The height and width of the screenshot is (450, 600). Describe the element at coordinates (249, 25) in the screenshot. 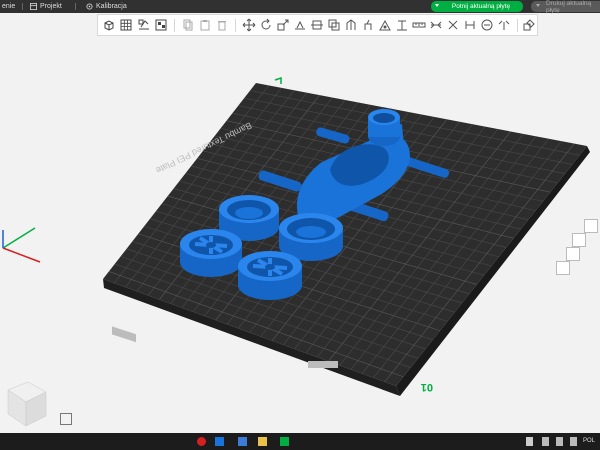

I see `move-icon` at that location.